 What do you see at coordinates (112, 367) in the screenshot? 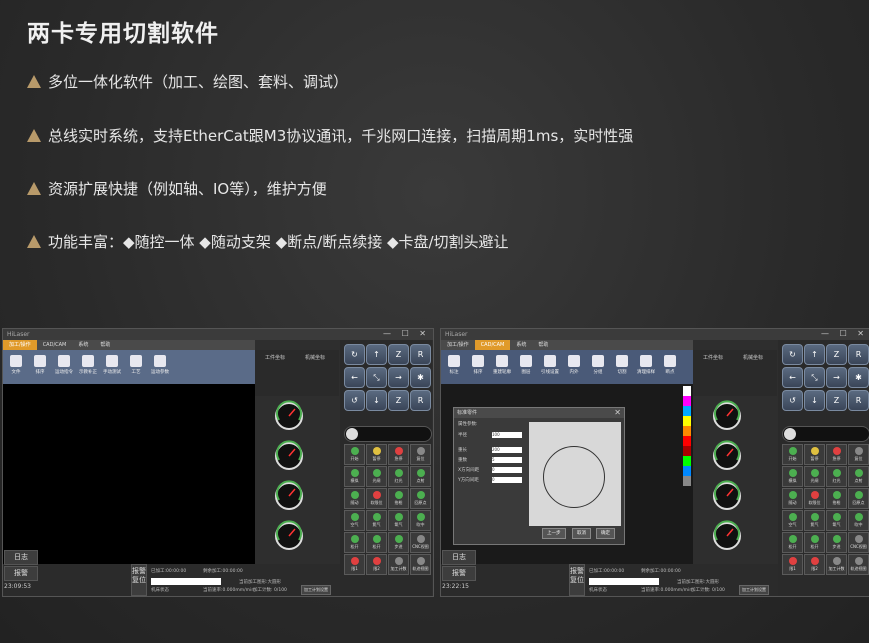
I see `toolbar-item: 手动测试` at bounding box center [112, 367].